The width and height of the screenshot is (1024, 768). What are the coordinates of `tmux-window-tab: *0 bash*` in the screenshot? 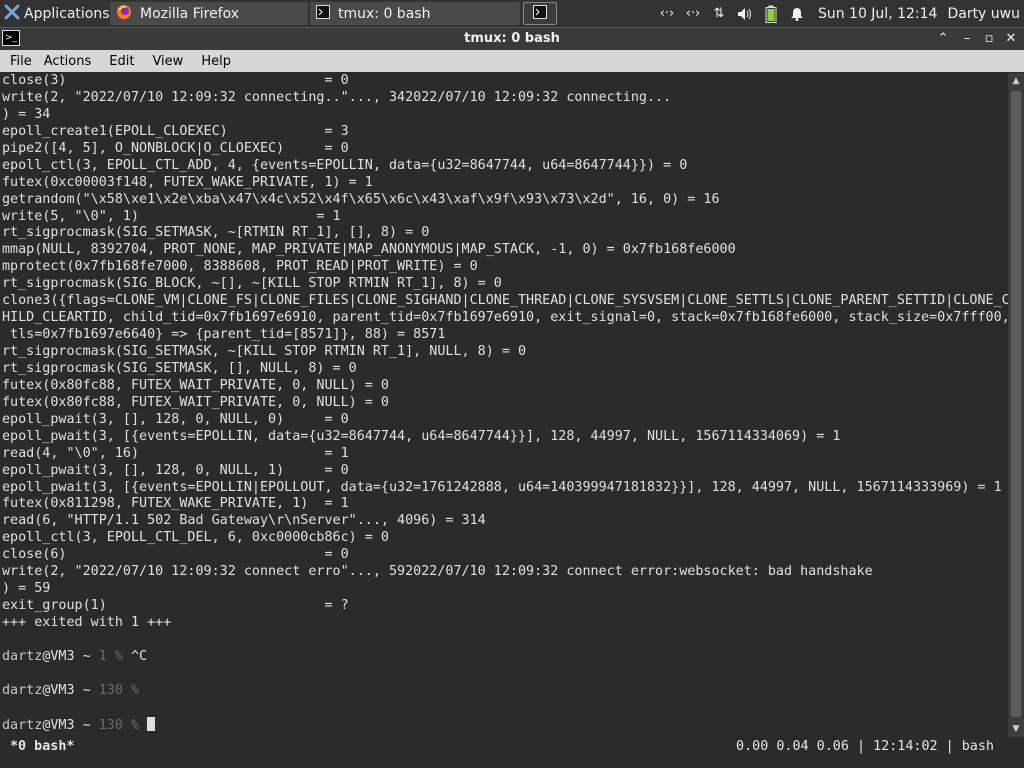 It's located at (42, 747).